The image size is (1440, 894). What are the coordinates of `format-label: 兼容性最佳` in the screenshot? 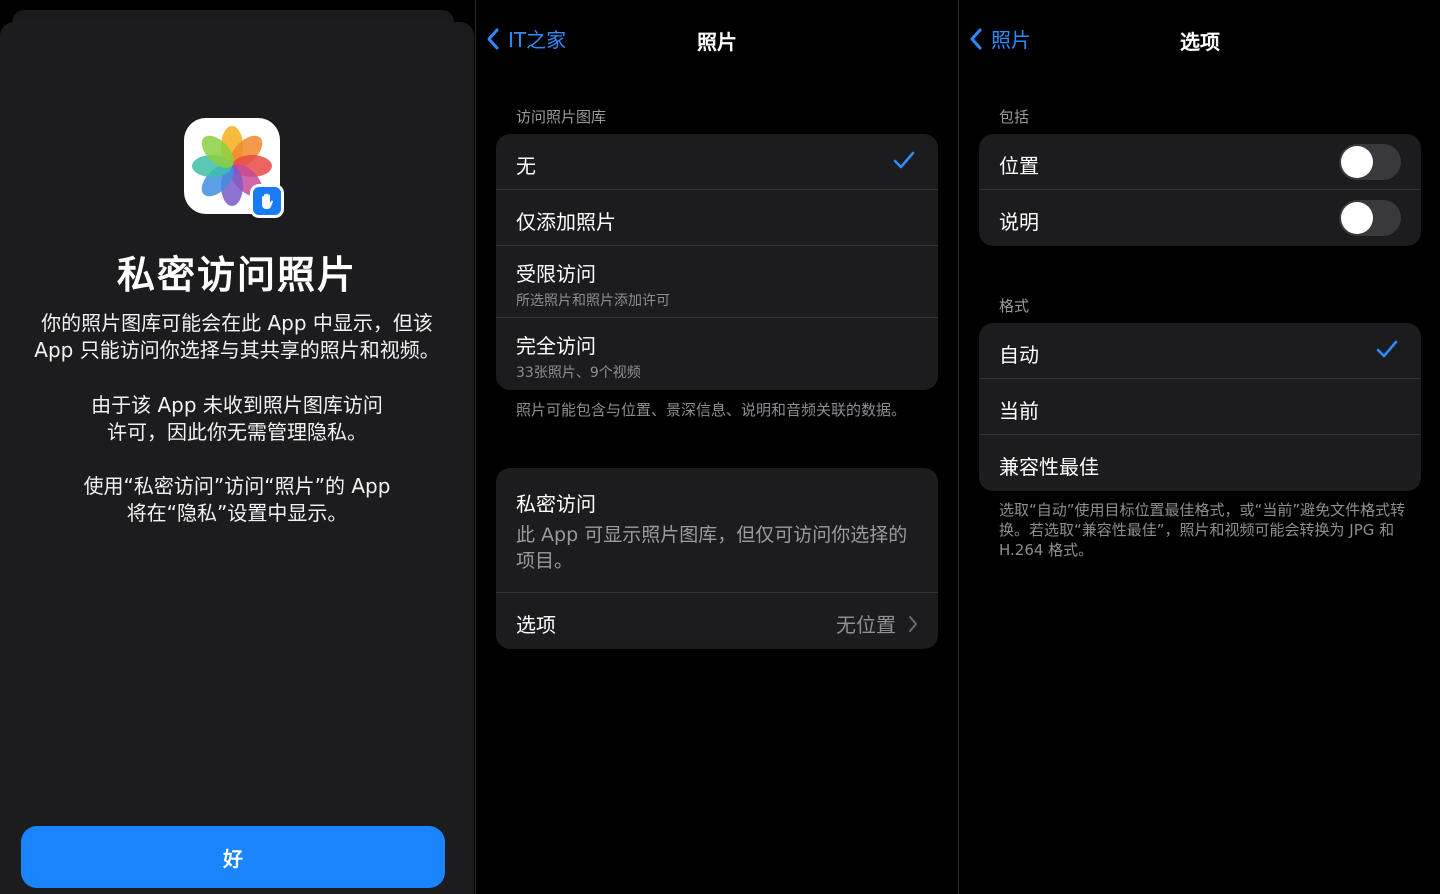 It's located at (1049, 467).